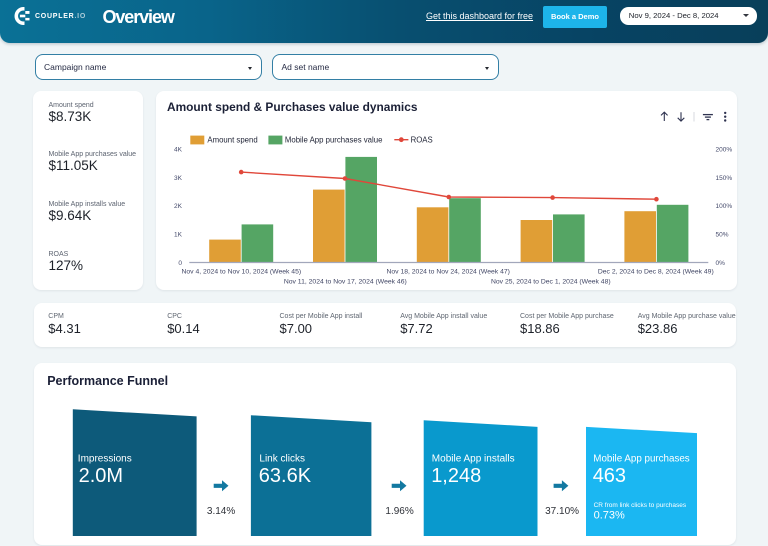 The width and height of the screenshot is (768, 546). What do you see at coordinates (609, 515) in the screenshot?
I see `svg-text: 0.73%` at bounding box center [609, 515].